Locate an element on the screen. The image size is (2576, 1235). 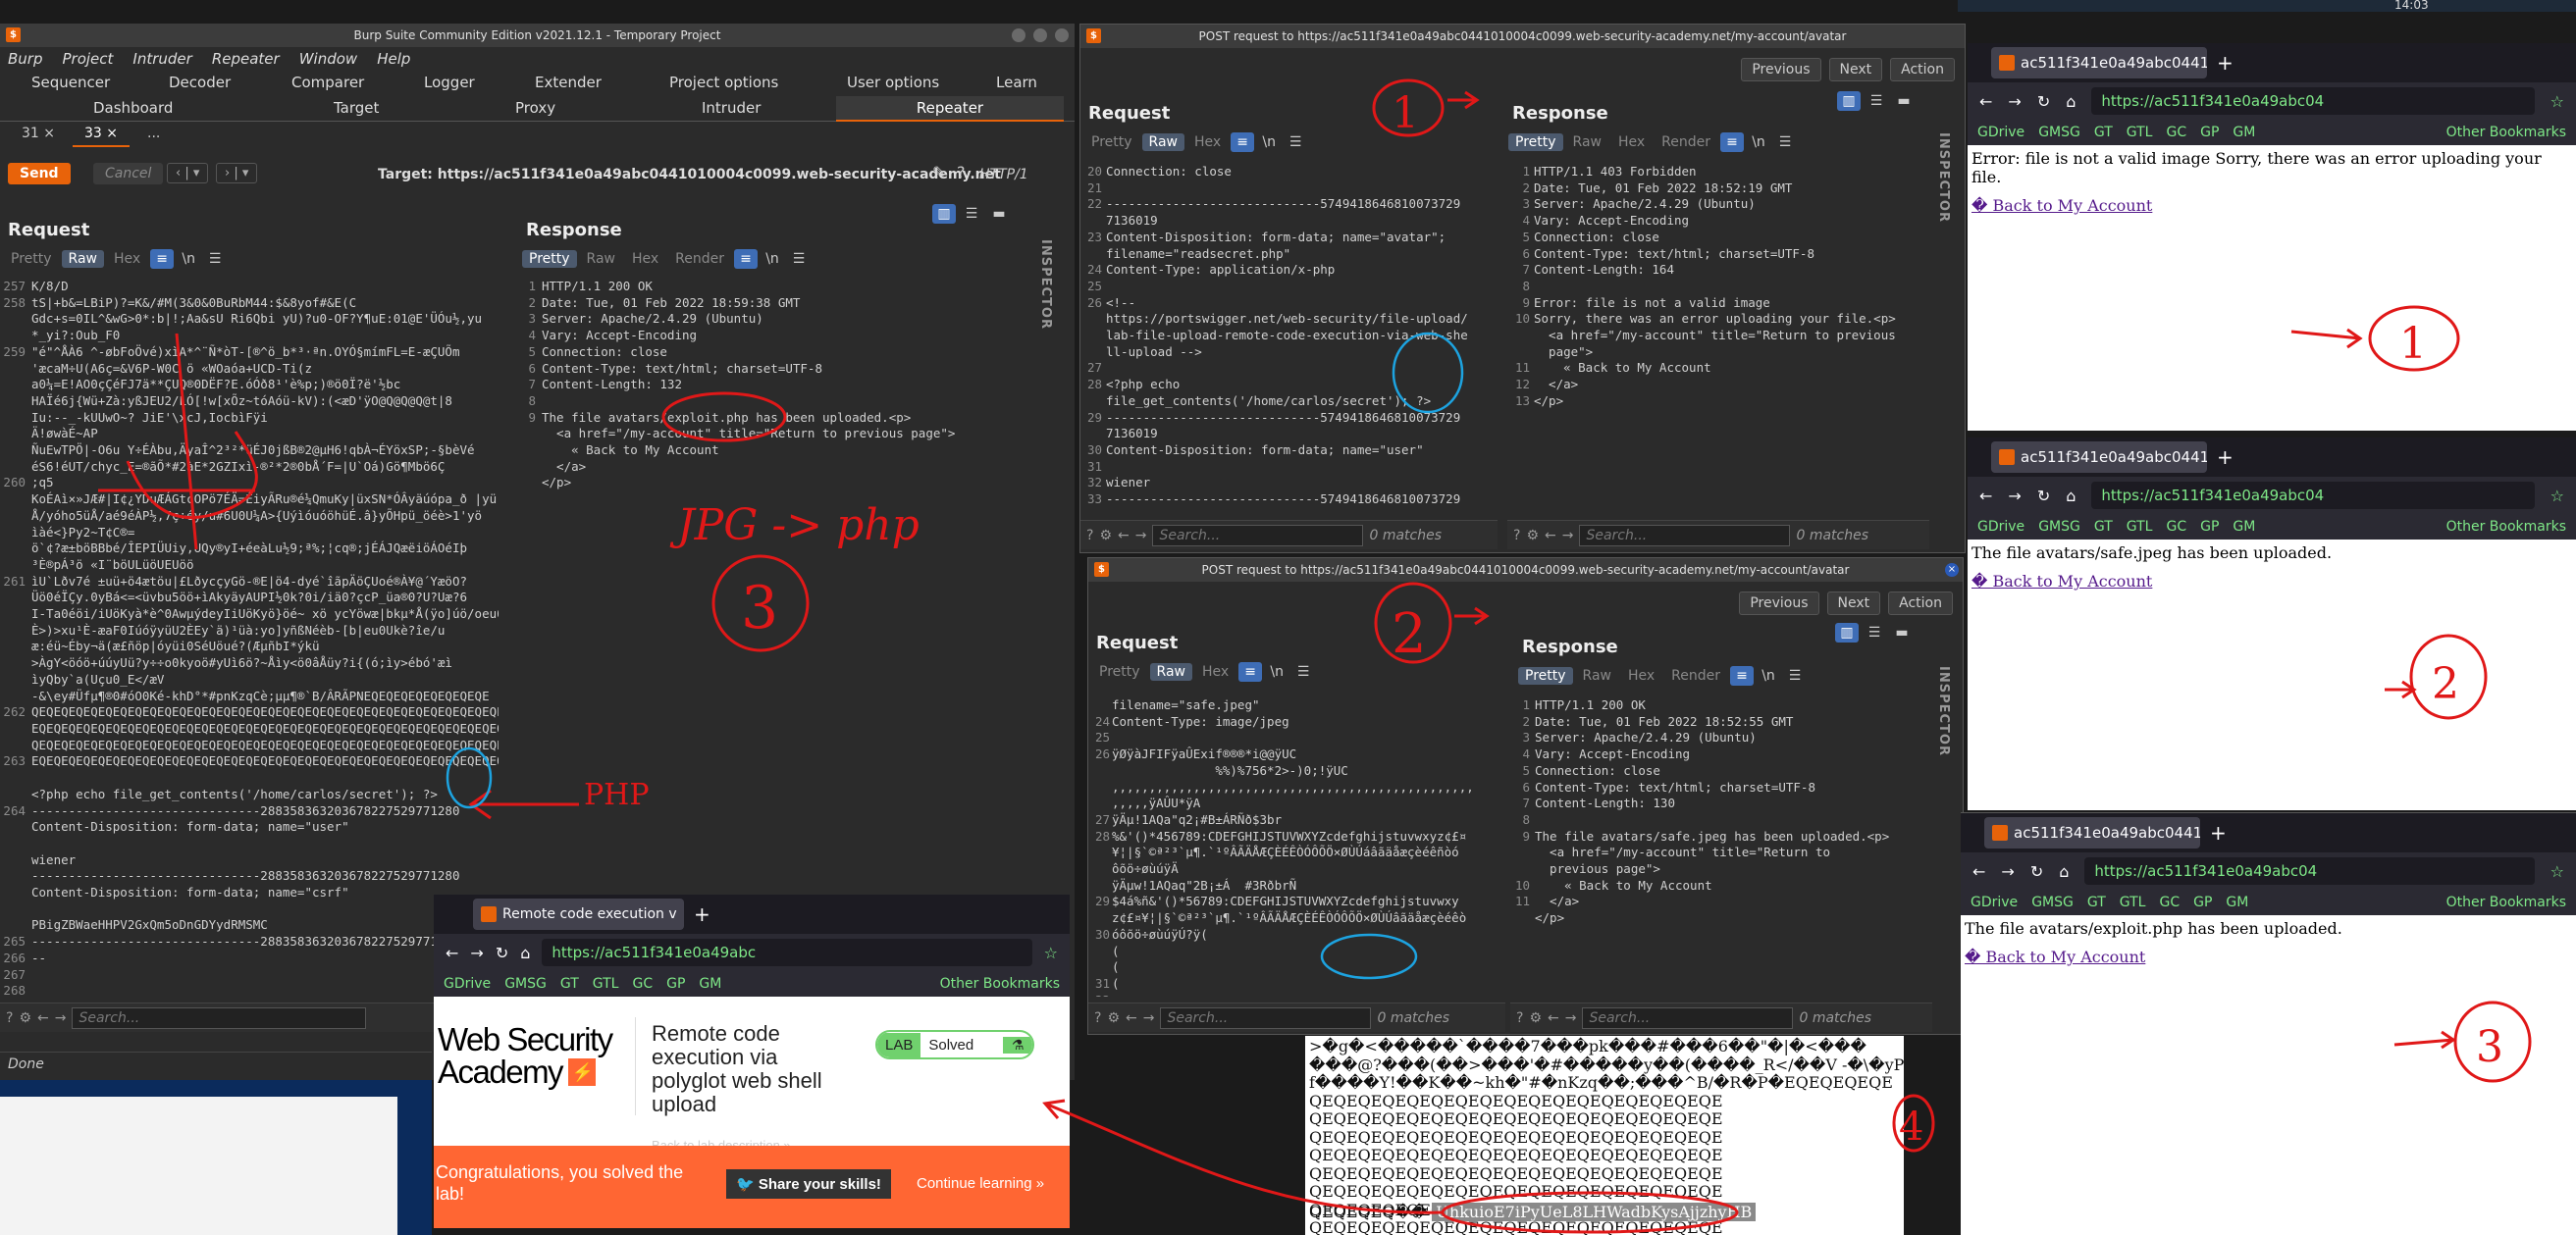
edit-target-icon: ✎ is located at coordinates (938, 172).